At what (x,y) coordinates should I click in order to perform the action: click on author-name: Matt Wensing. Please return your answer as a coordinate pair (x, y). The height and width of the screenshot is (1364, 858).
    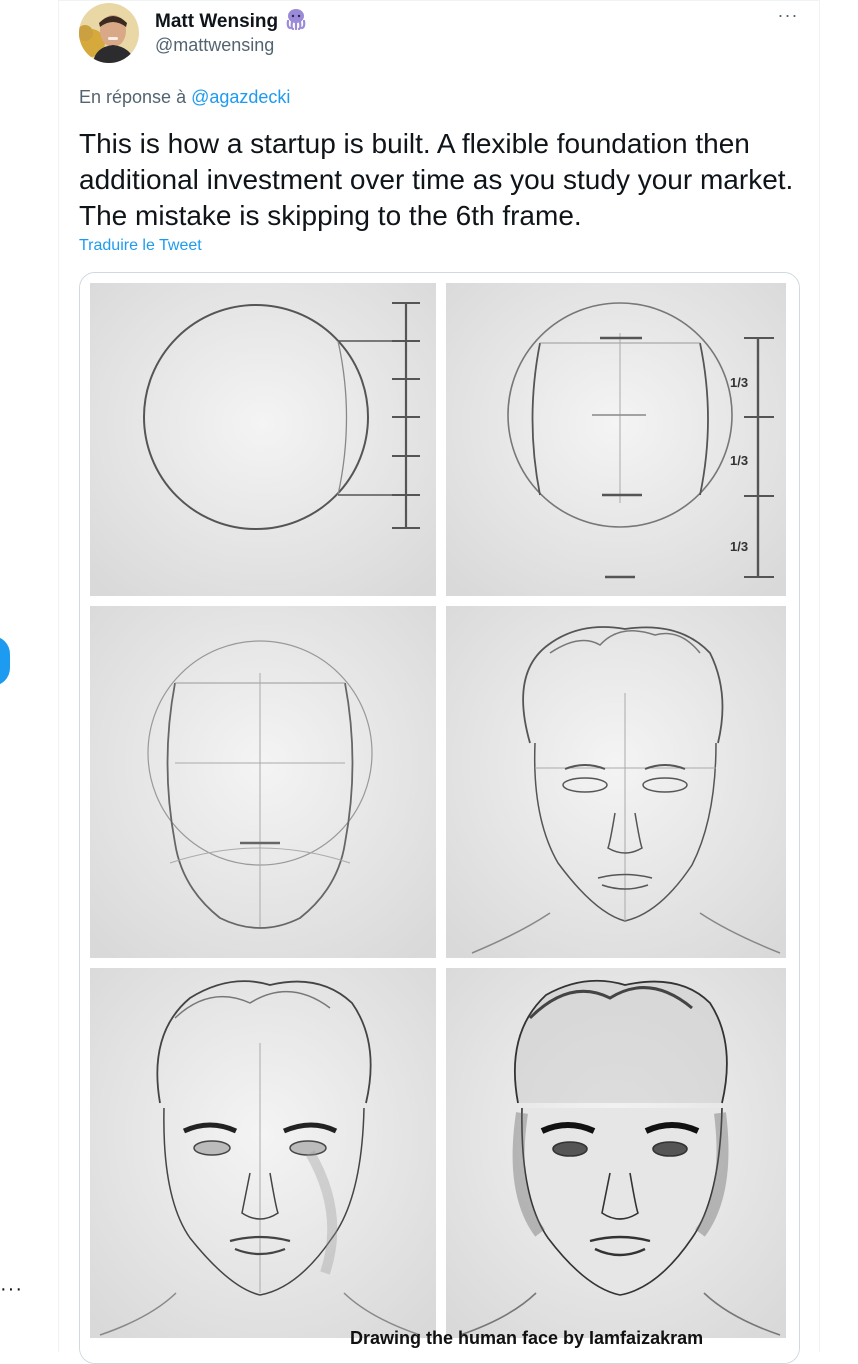
    Looking at the image, I should click on (231, 22).